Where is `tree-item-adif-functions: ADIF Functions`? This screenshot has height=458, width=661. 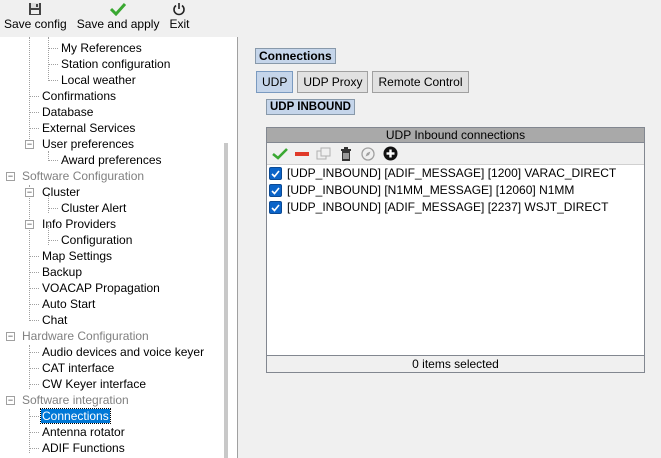 tree-item-adif-functions: ADIF Functions is located at coordinates (83, 448).